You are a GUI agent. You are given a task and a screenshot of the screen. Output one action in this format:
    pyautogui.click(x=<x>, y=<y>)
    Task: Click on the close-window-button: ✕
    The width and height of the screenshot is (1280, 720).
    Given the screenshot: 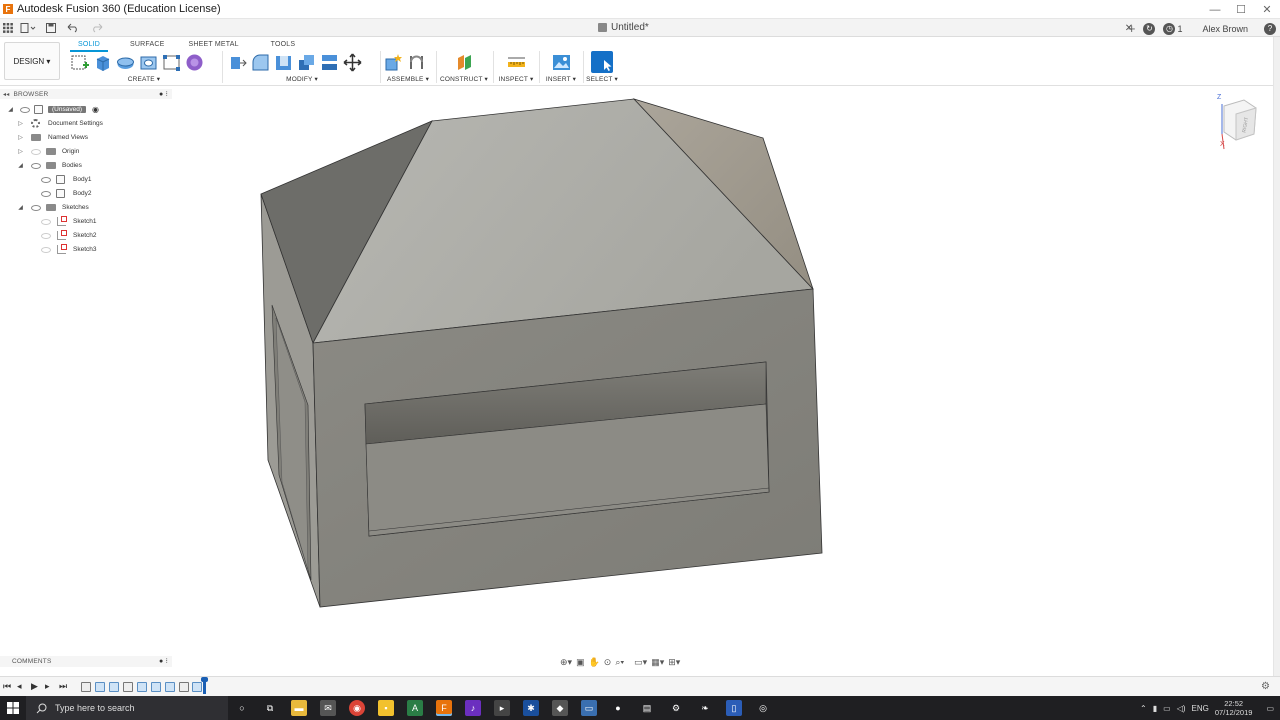 What is the action you would take?
    pyautogui.click(x=1267, y=9)
    